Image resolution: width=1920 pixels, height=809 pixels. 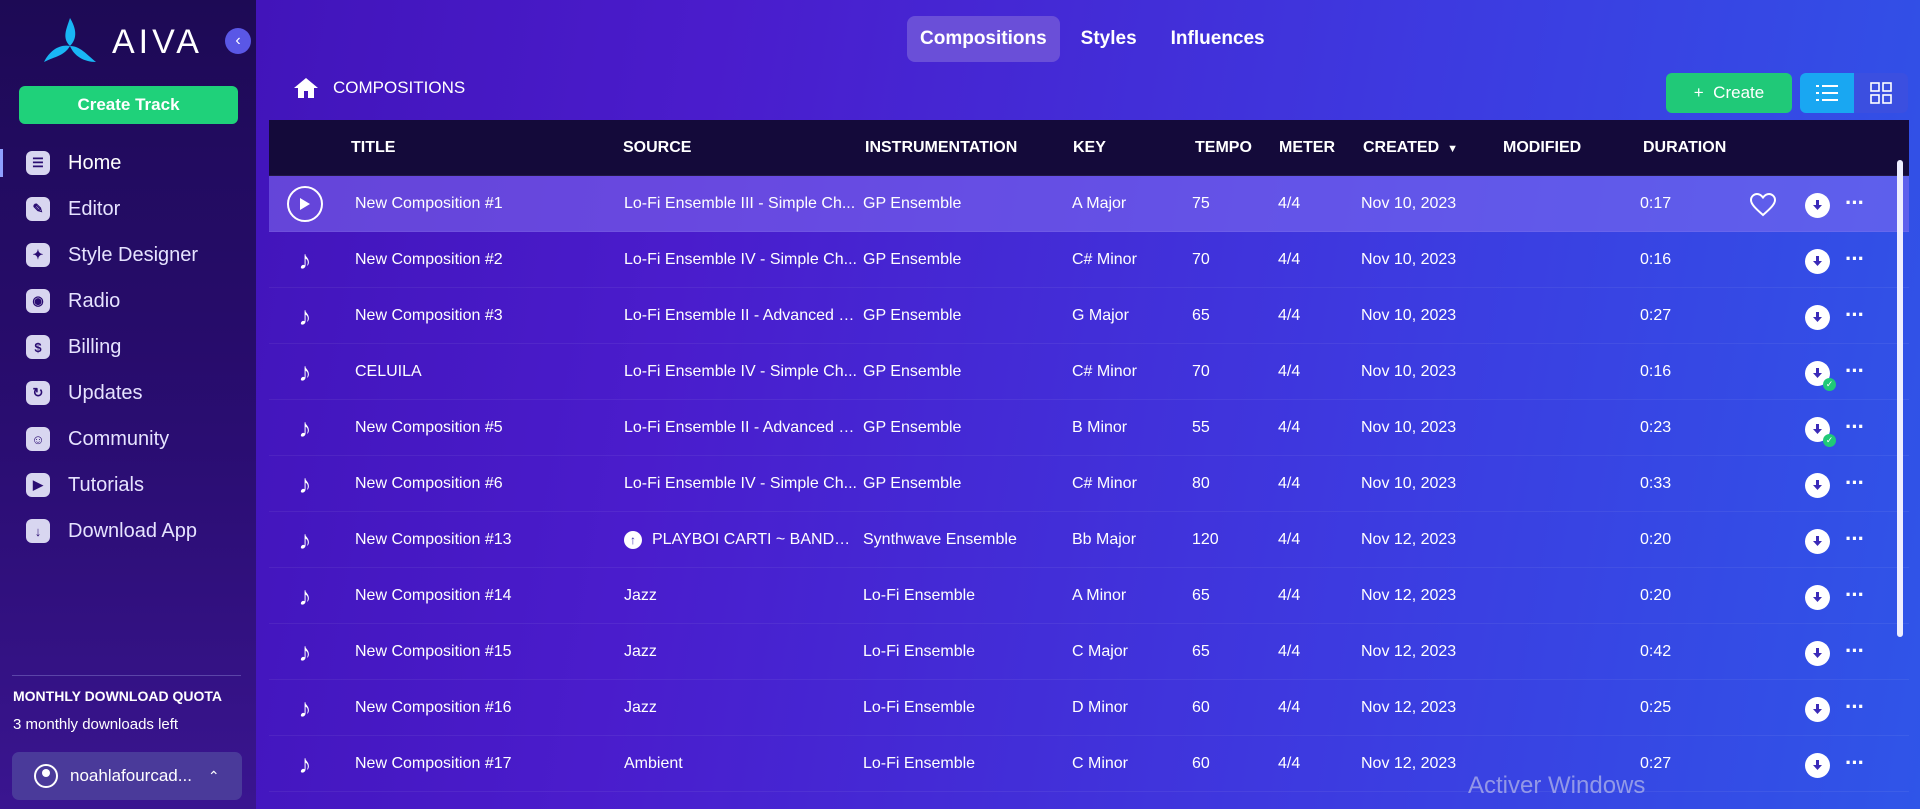 I want to click on scrollbar, so click(x=1900, y=398).